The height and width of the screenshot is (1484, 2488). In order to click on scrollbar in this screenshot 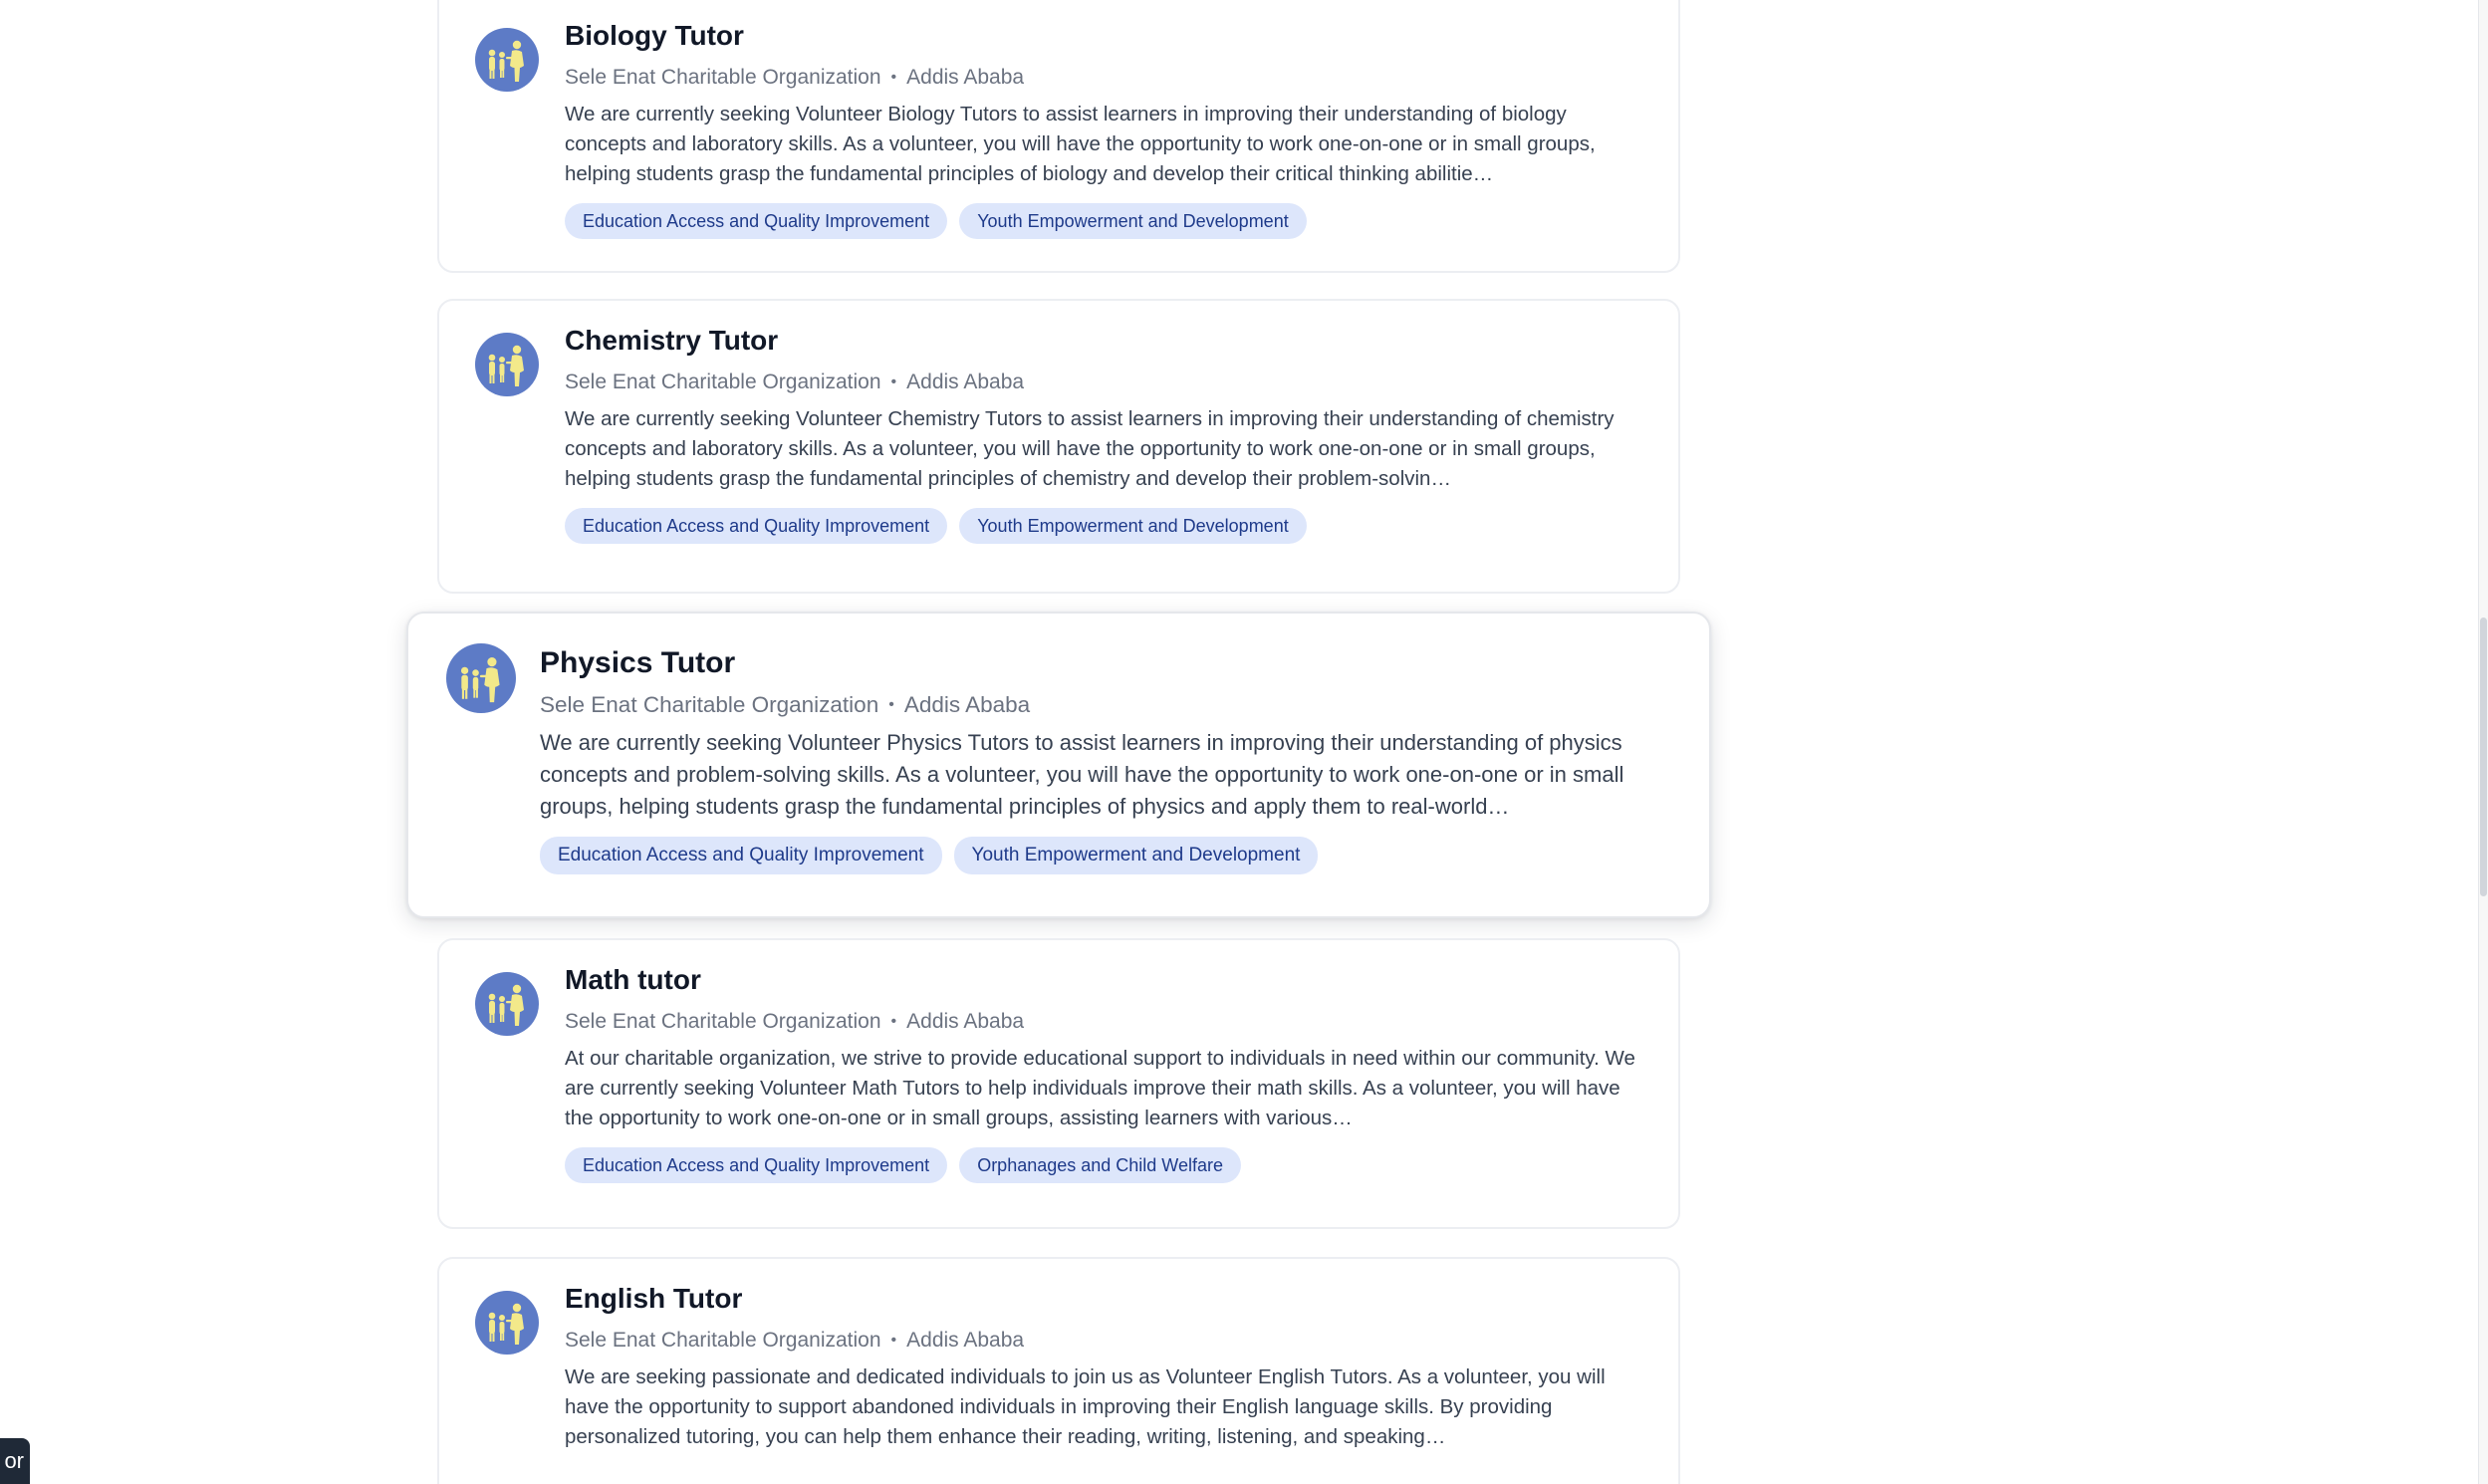, I will do `click(2483, 742)`.